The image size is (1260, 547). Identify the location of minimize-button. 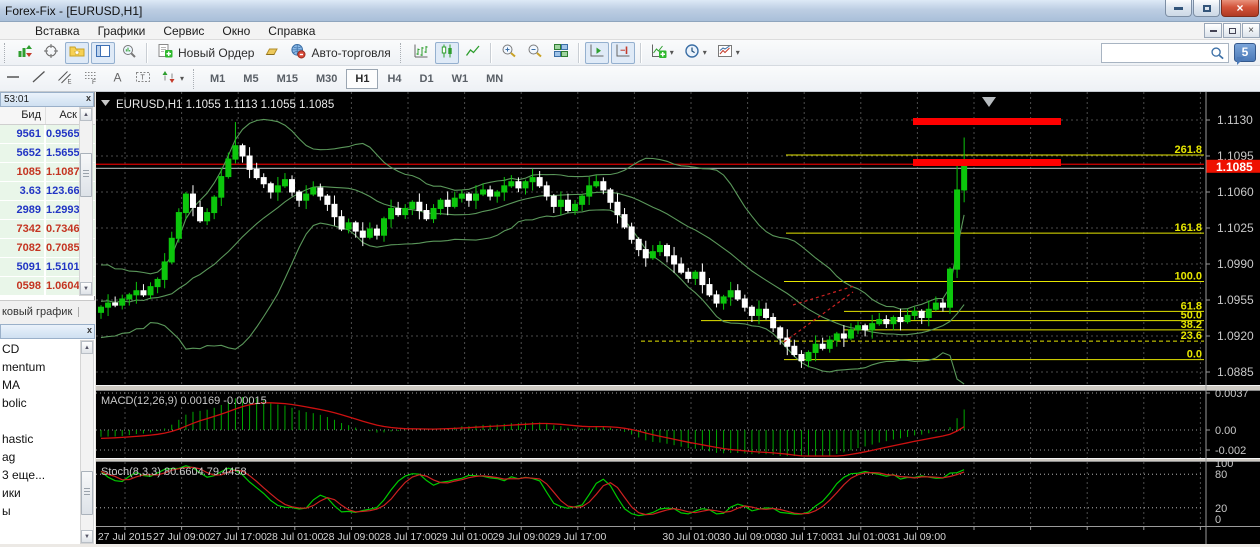
(1178, 8).